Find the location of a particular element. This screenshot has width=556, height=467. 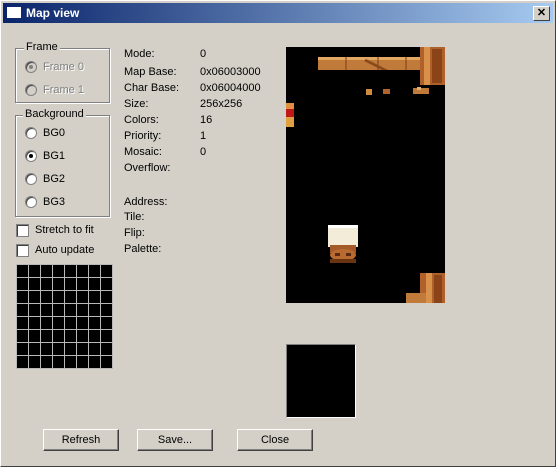

radio-bg2: BG2 is located at coordinates (45, 179).